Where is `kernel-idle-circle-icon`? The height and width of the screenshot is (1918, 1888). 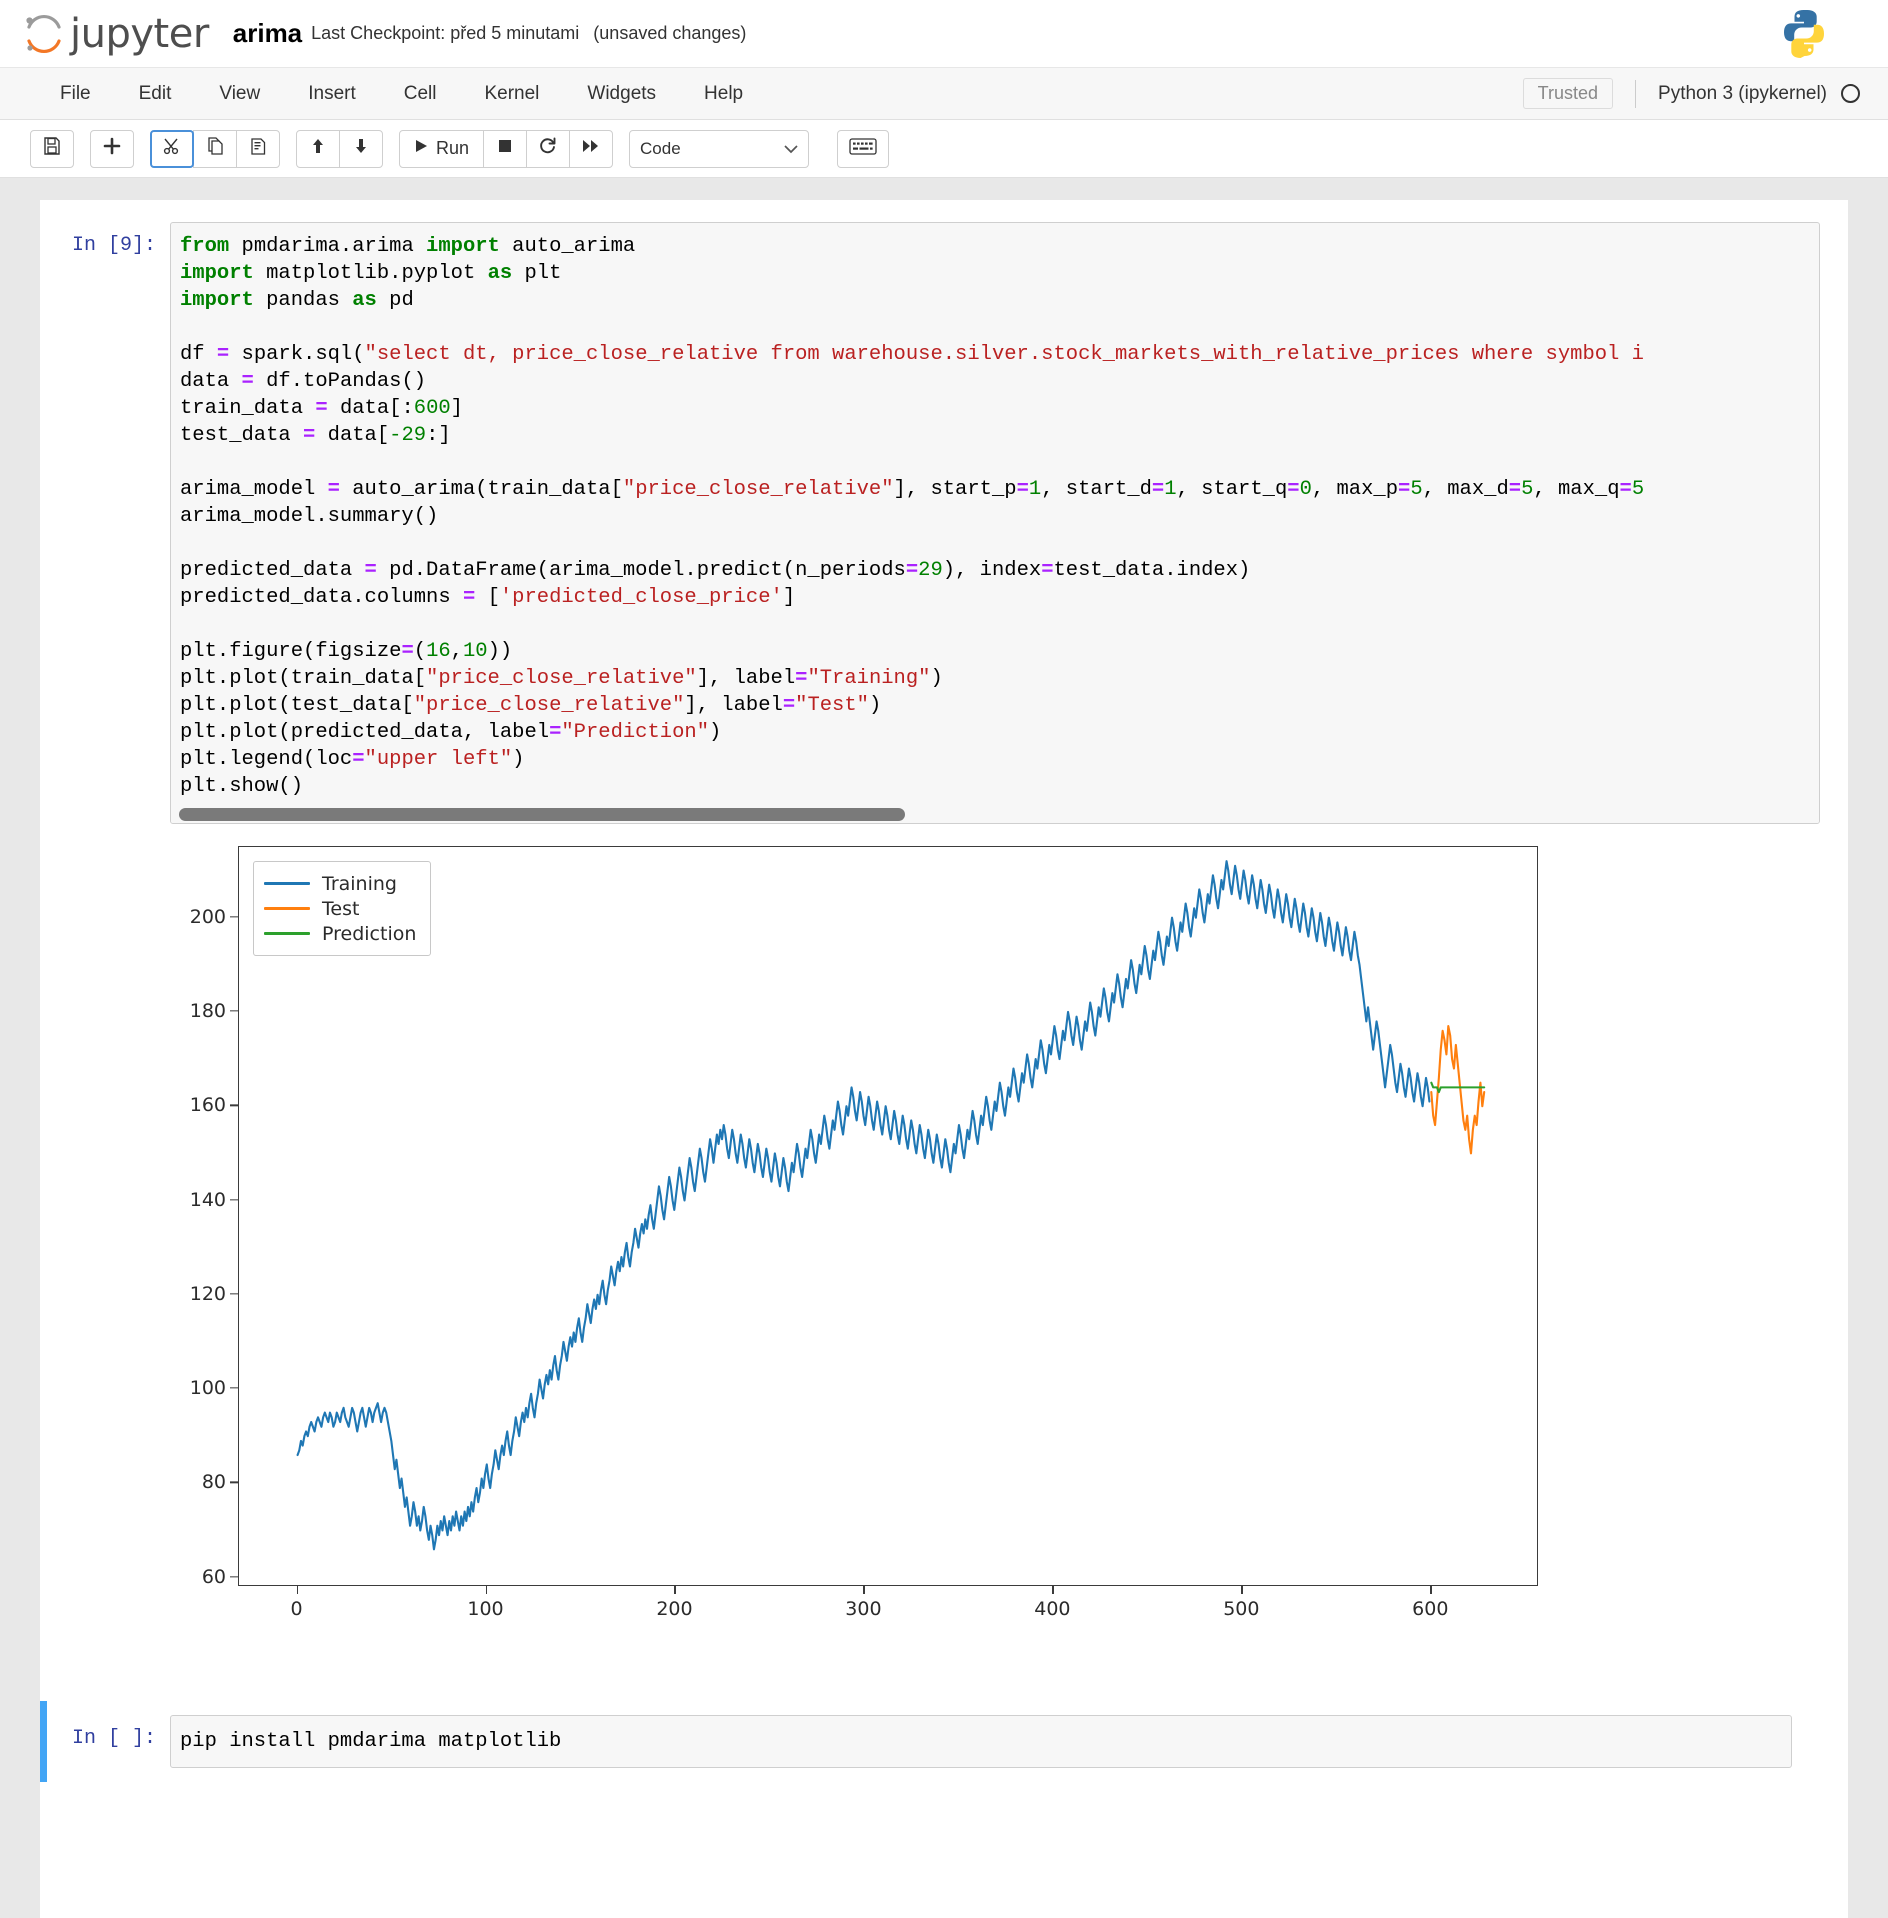 kernel-idle-circle-icon is located at coordinates (1850, 93).